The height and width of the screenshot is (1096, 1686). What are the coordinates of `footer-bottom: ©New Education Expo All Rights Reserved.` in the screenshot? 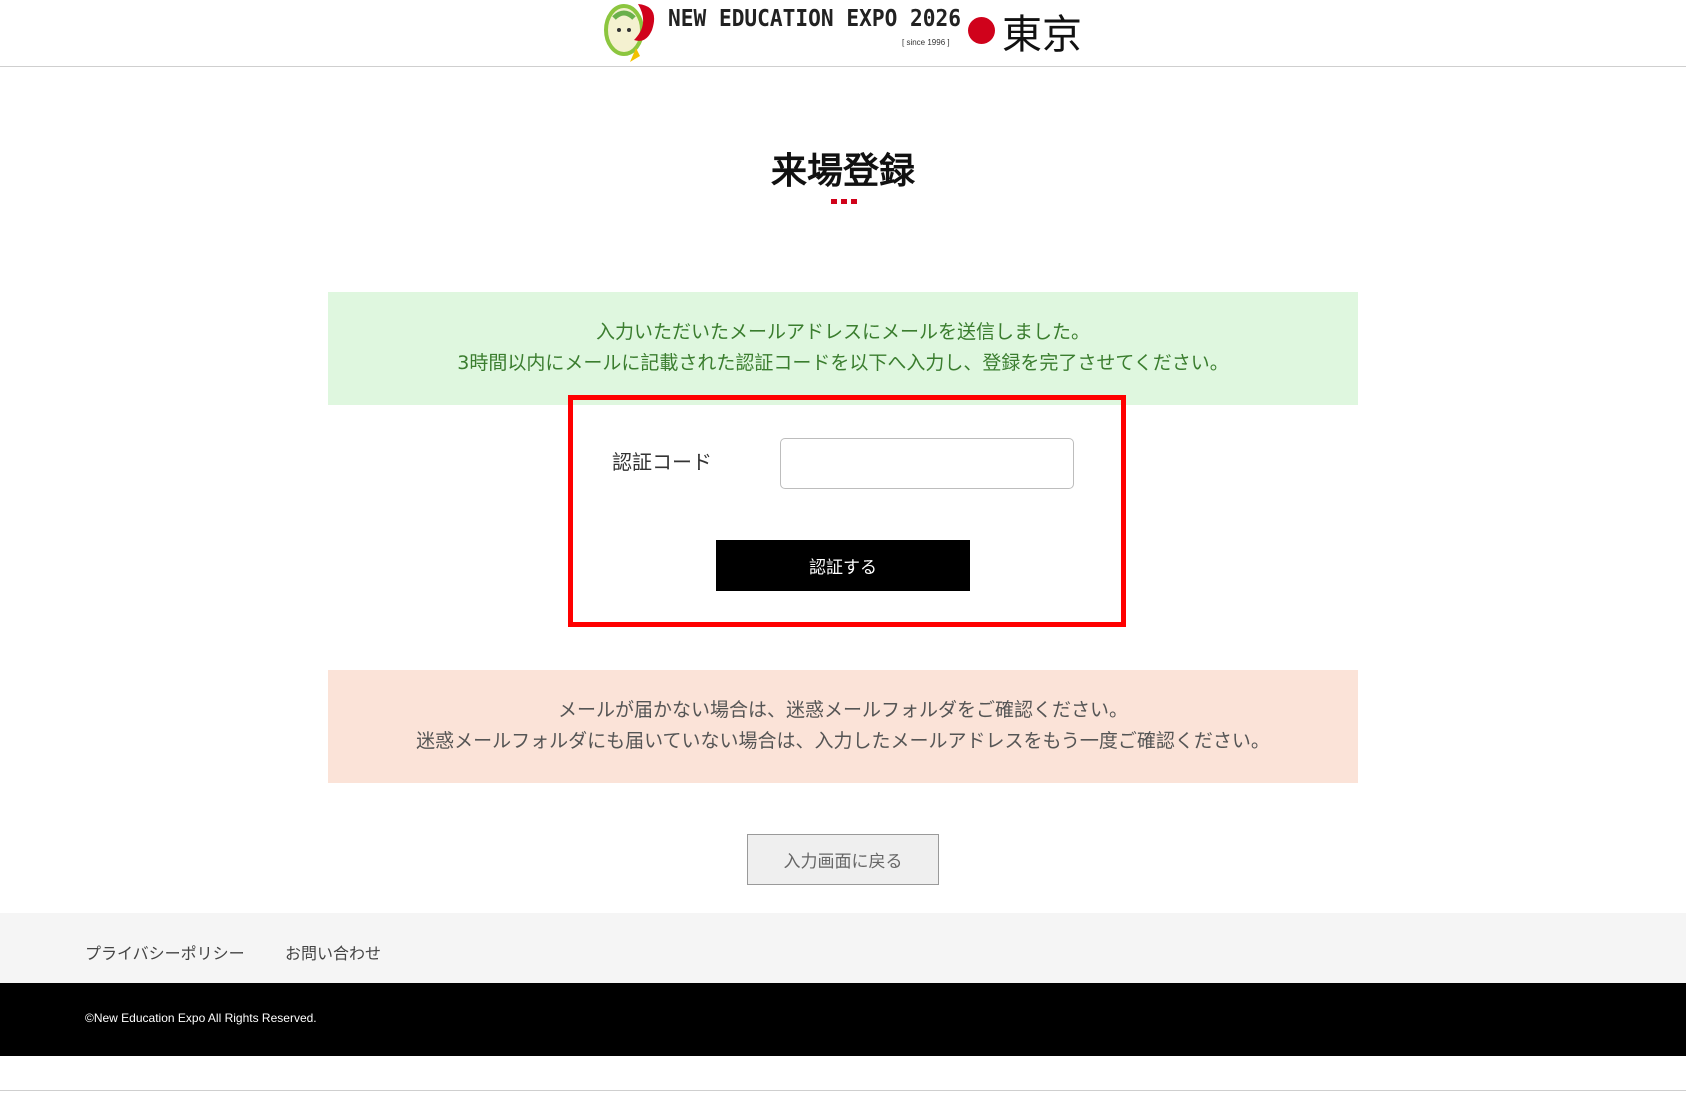 It's located at (843, 1019).